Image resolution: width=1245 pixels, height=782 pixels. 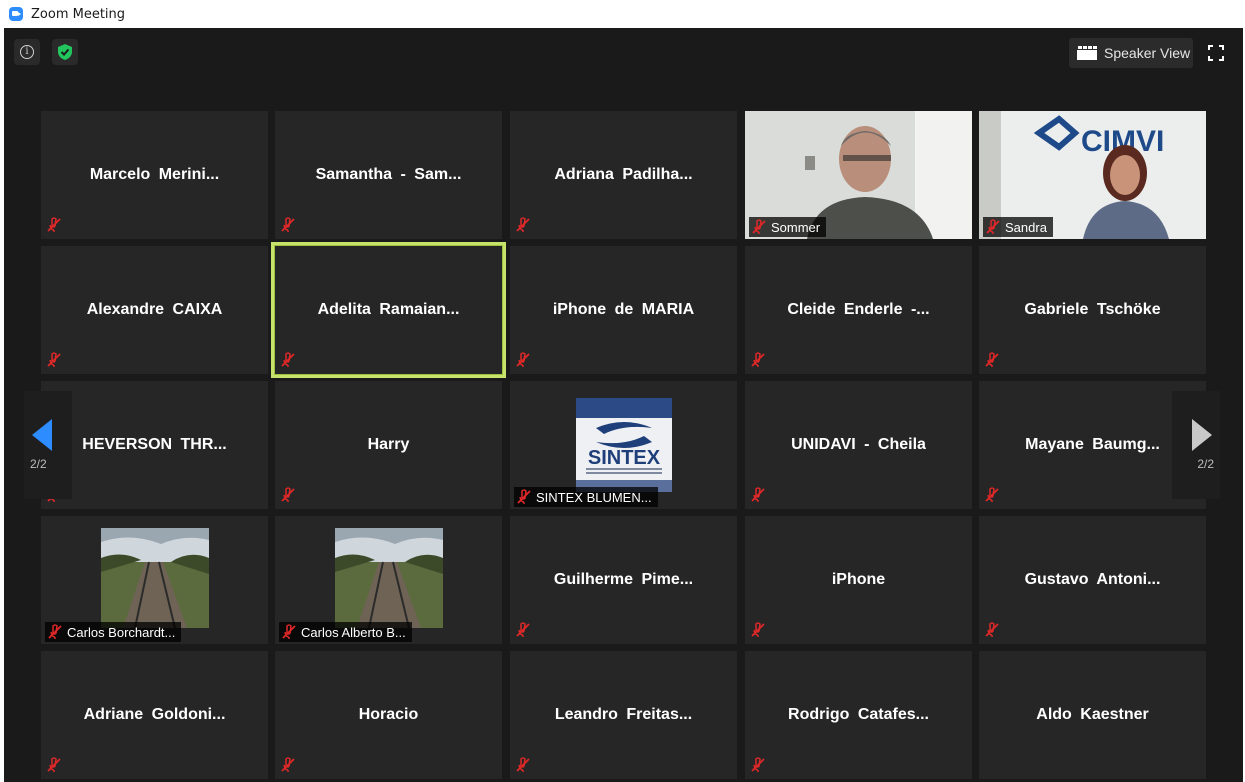 I want to click on shield-check-icon, so click(x=65, y=52).